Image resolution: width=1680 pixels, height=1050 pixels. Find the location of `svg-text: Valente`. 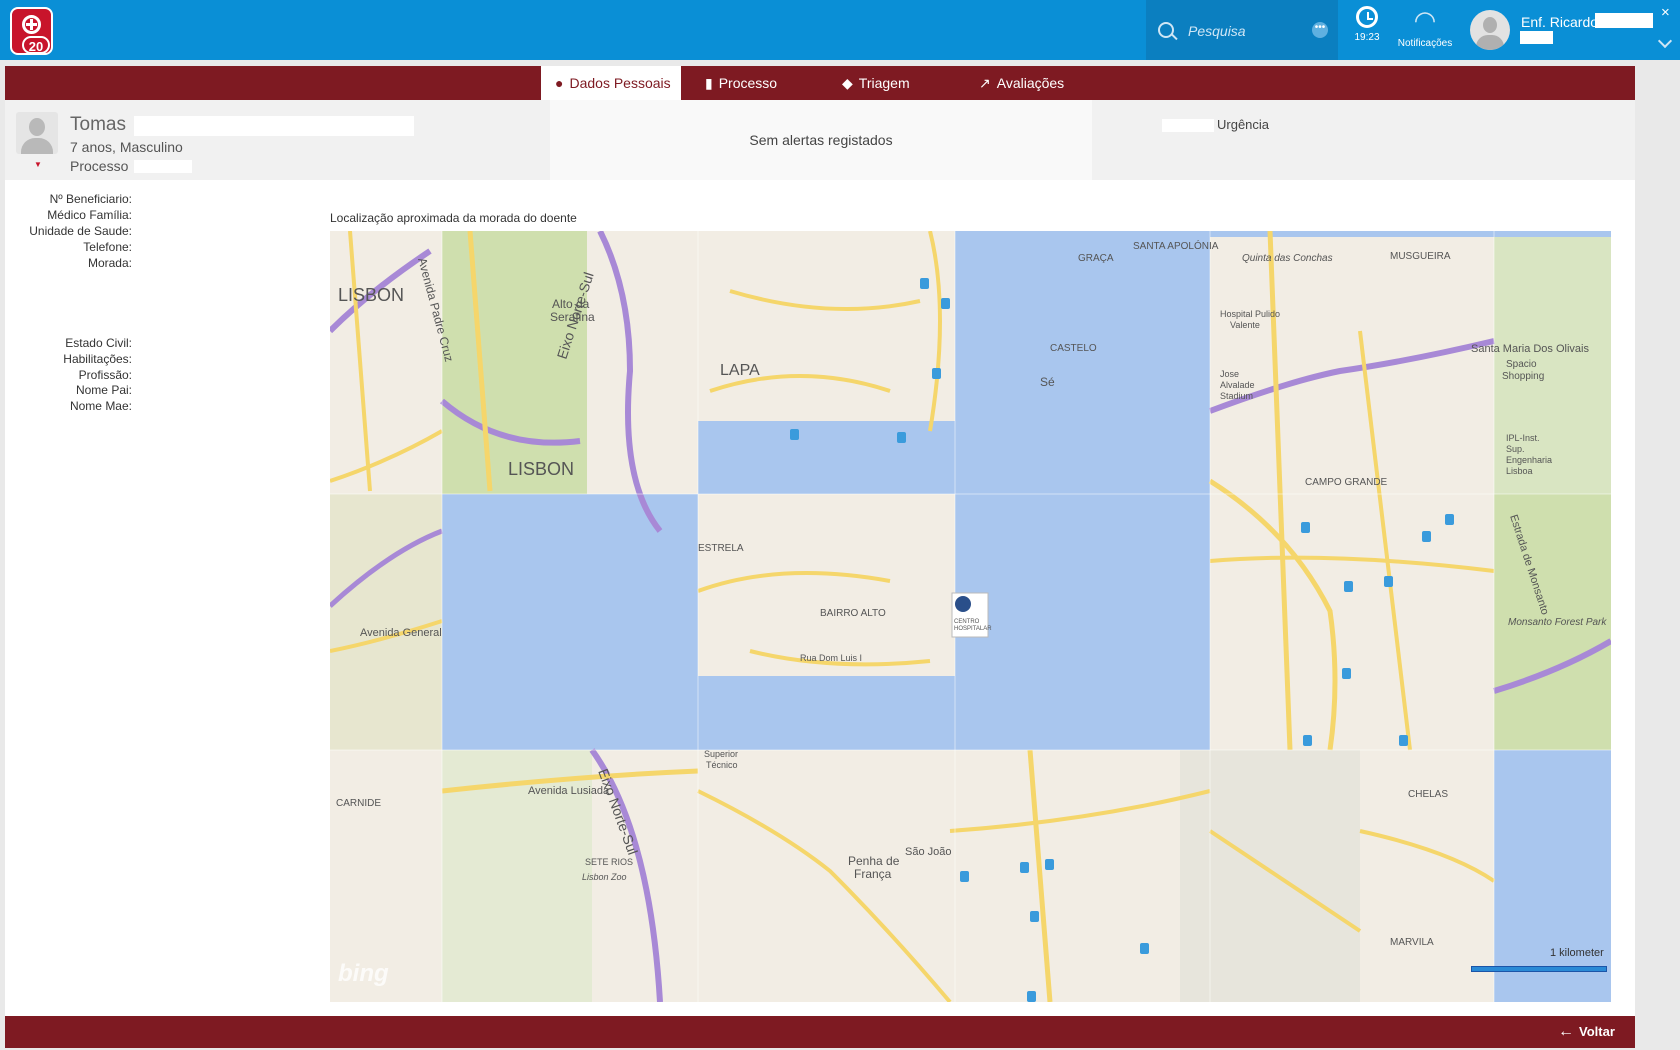

svg-text: Valente is located at coordinates (1245, 325).